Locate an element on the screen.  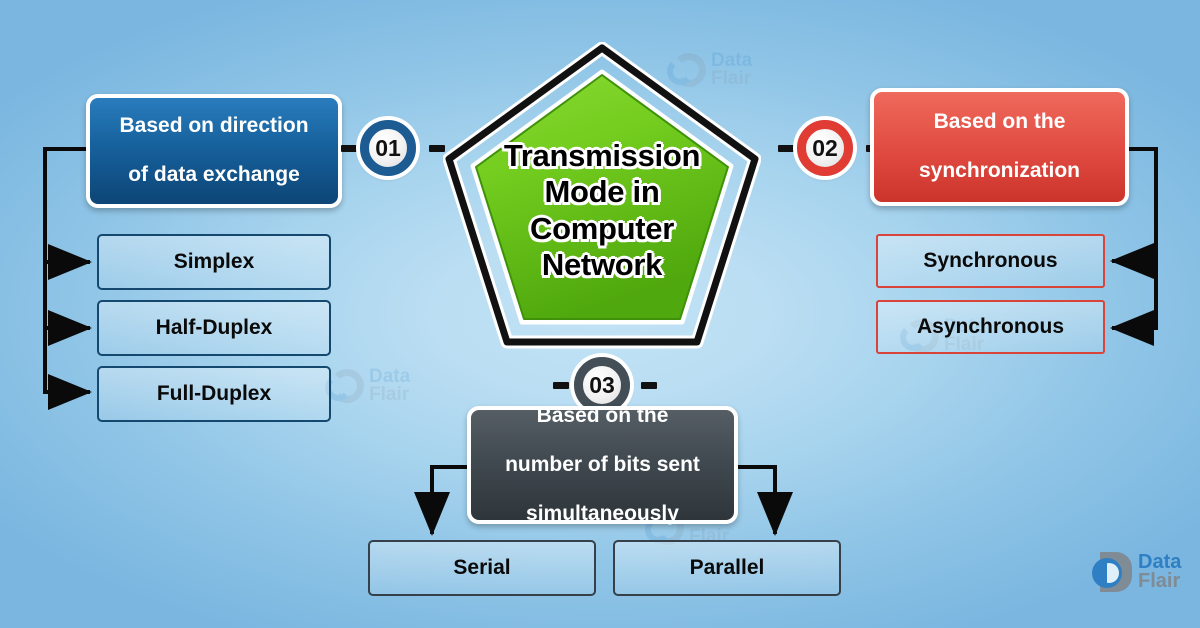
badge-02: 02 is located at coordinates (825, 148).